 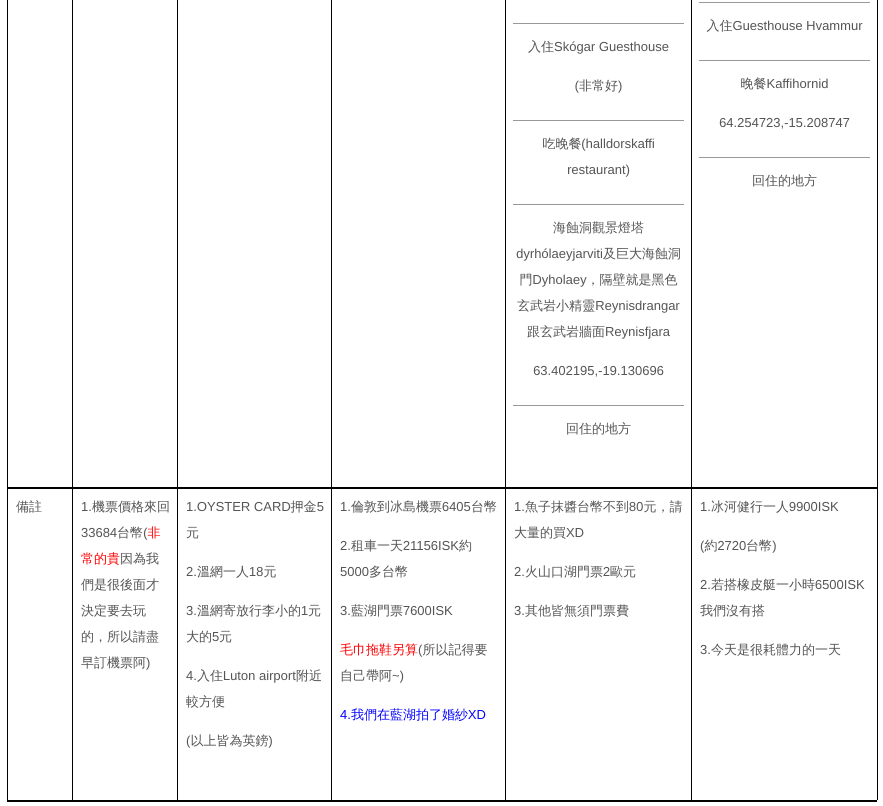 I want to click on note-text: 1.倫敦到冰島機票6405台幣, so click(x=419, y=507).